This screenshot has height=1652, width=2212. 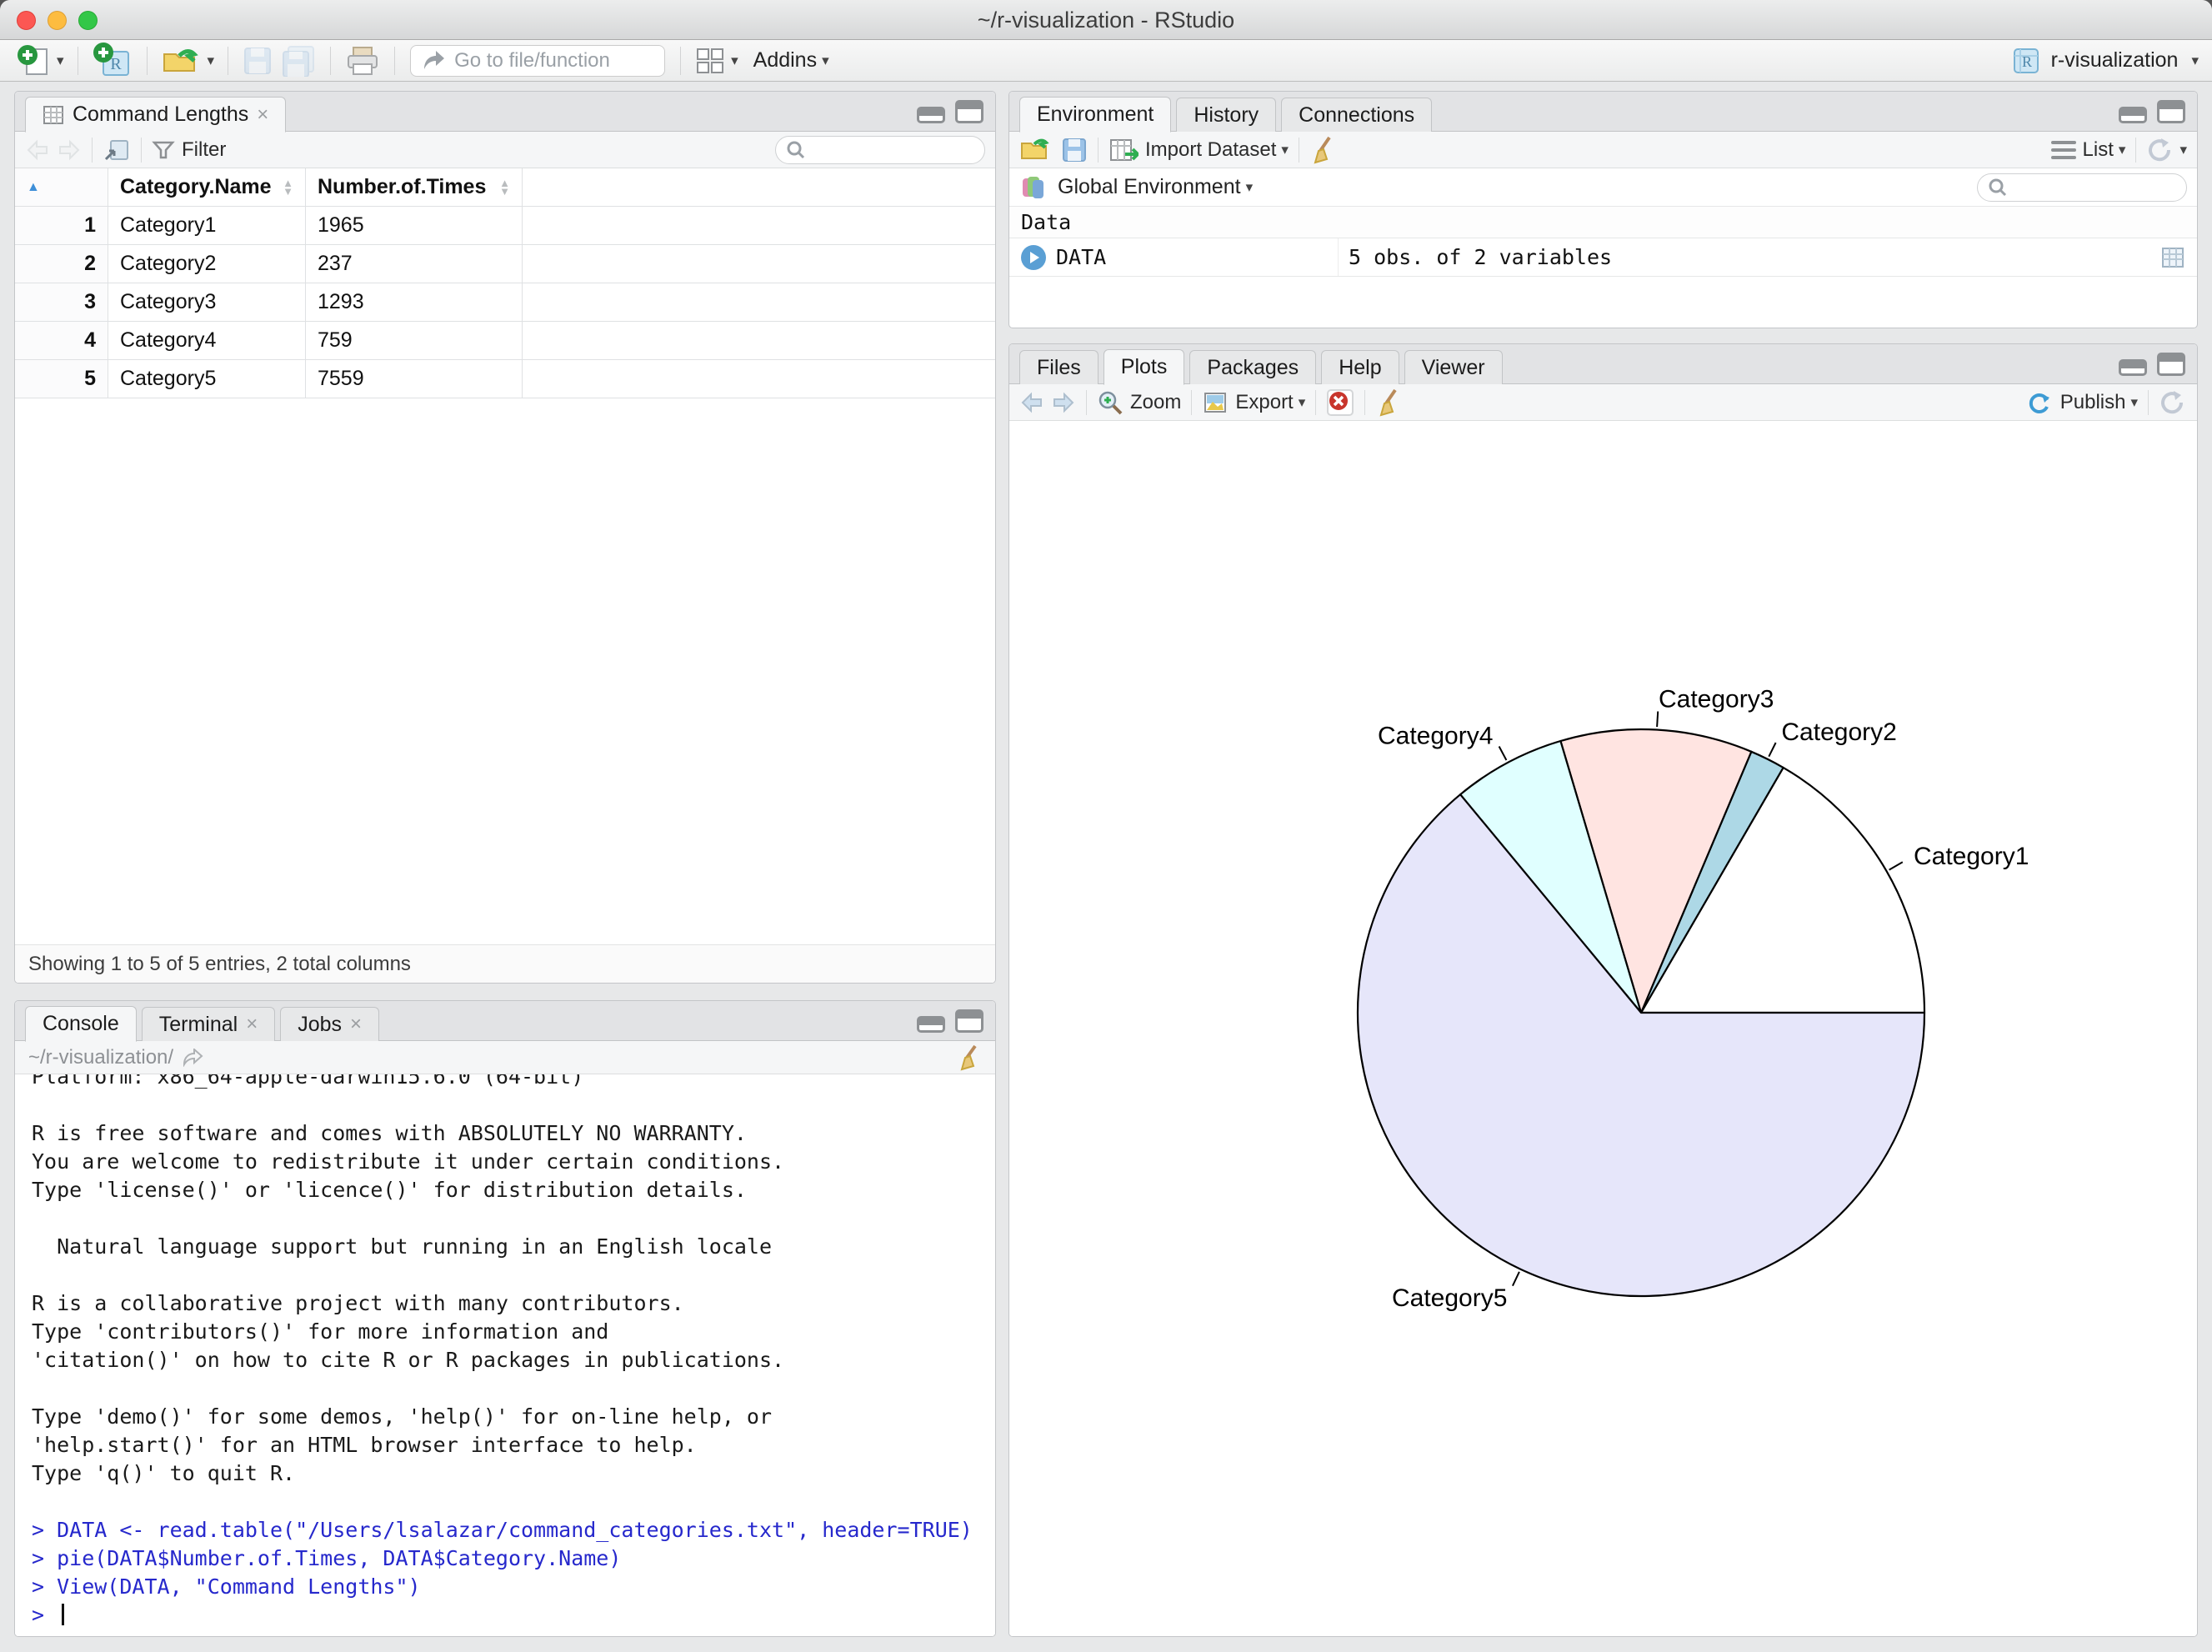 I want to click on pie-label-tick, so click(x=1503, y=753).